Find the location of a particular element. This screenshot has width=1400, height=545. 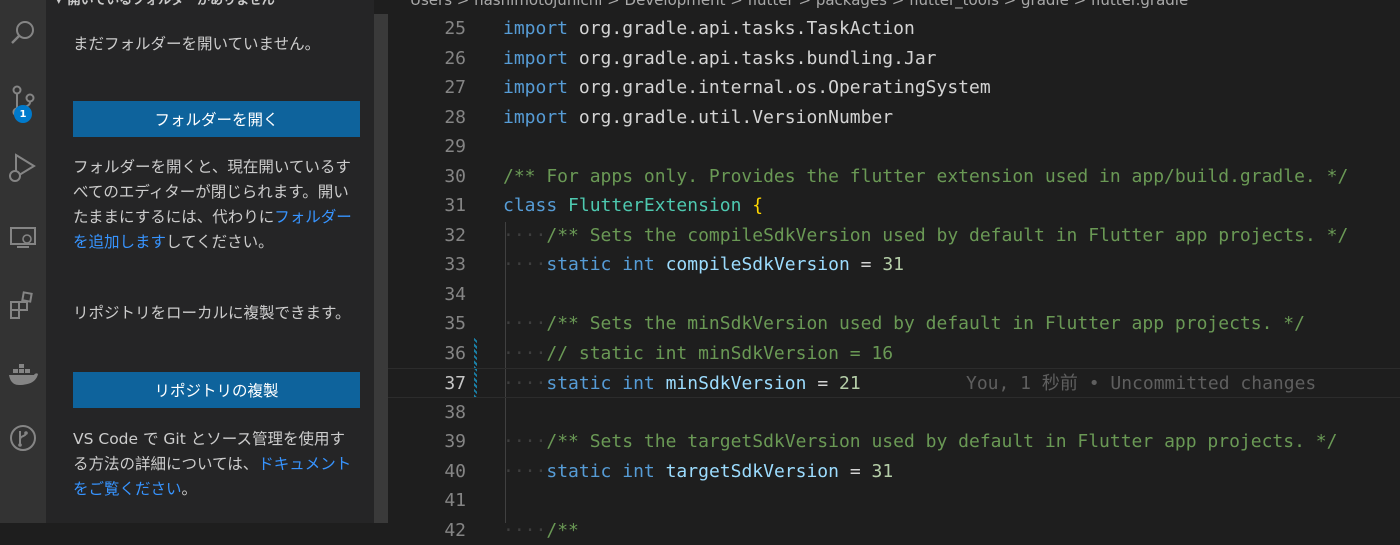

open-folder-button: フォルダーを開く is located at coordinates (216, 119).